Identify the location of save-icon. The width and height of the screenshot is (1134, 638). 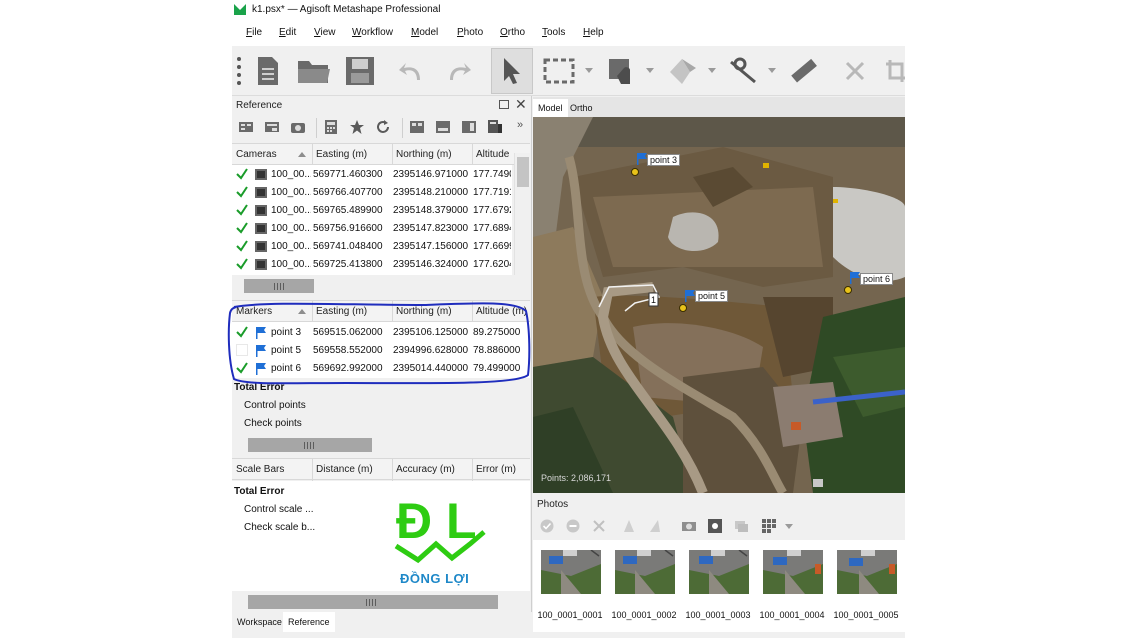
(360, 71).